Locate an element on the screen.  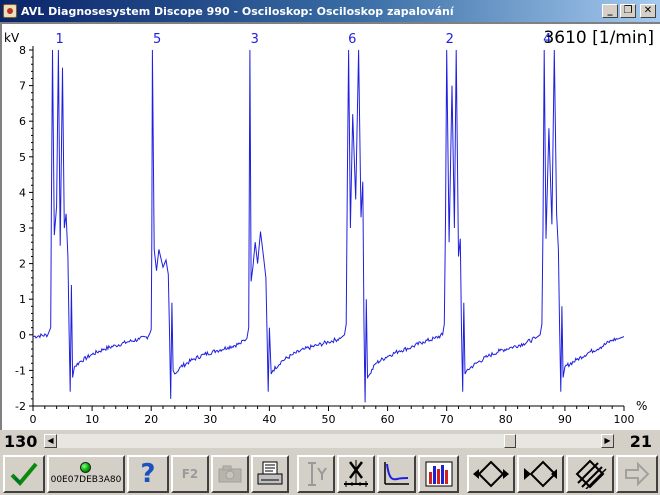
x-tick-label: 80 is located at coordinates (506, 419).